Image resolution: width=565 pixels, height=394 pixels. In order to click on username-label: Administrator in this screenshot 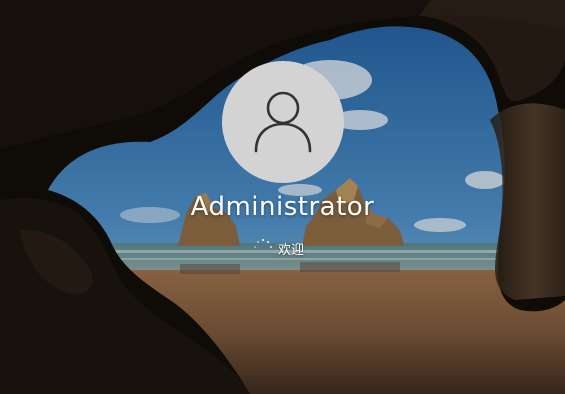, I will do `click(282, 207)`.